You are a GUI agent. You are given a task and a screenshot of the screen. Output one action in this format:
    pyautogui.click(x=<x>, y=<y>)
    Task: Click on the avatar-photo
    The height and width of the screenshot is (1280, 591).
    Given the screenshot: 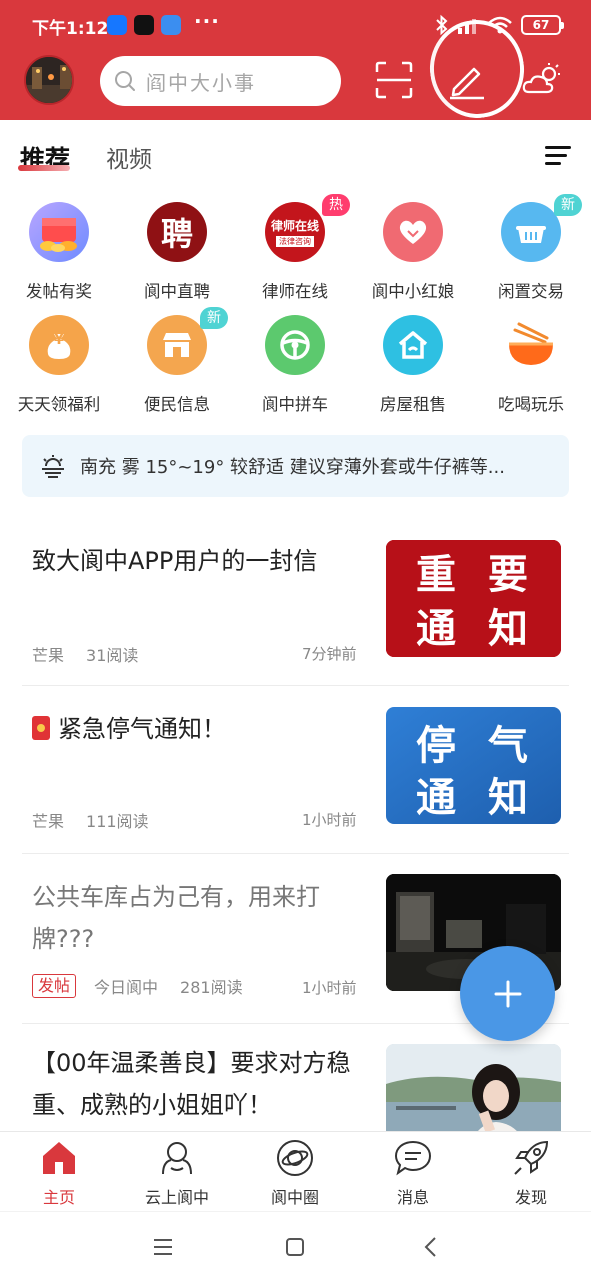 What is the action you would take?
    pyautogui.click(x=49, y=80)
    